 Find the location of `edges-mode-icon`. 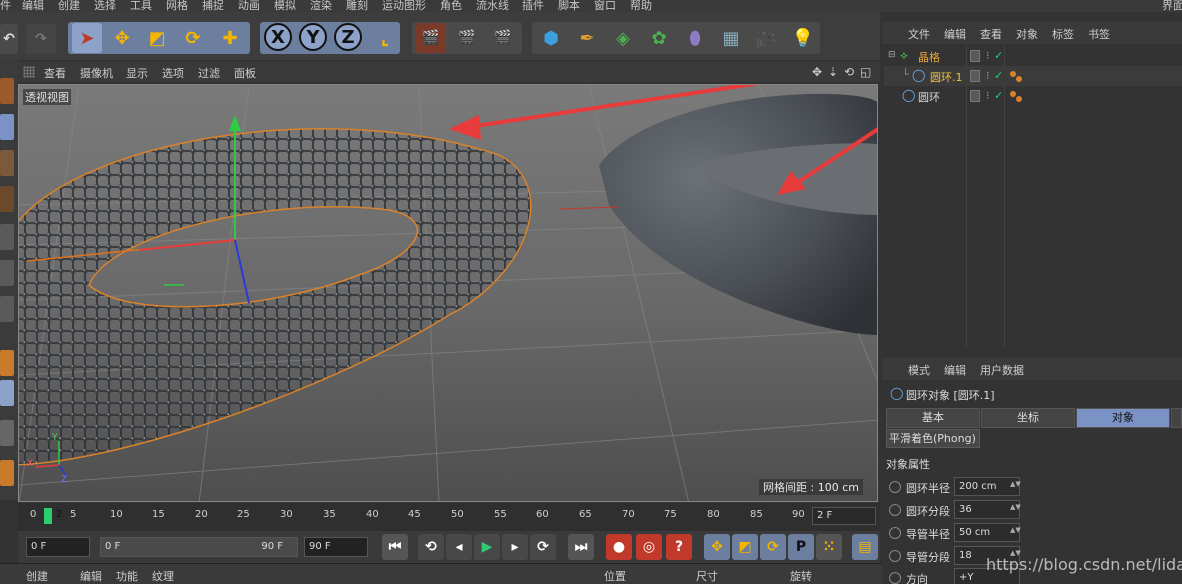

edges-mode-icon is located at coordinates (7, 273).